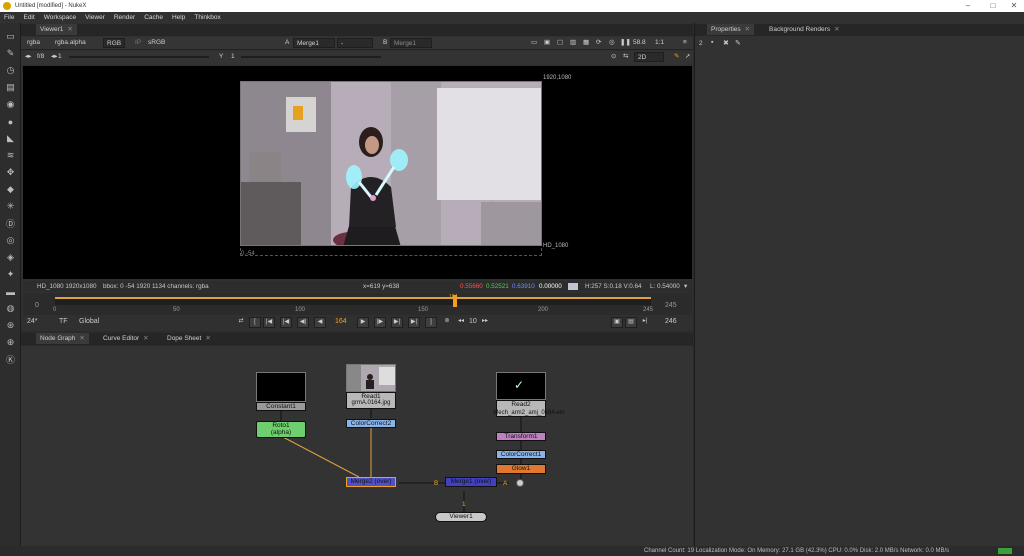  What do you see at coordinates (10, 342) in the screenshot?
I see `gizmo-tool-icon: ⊕` at bounding box center [10, 342].